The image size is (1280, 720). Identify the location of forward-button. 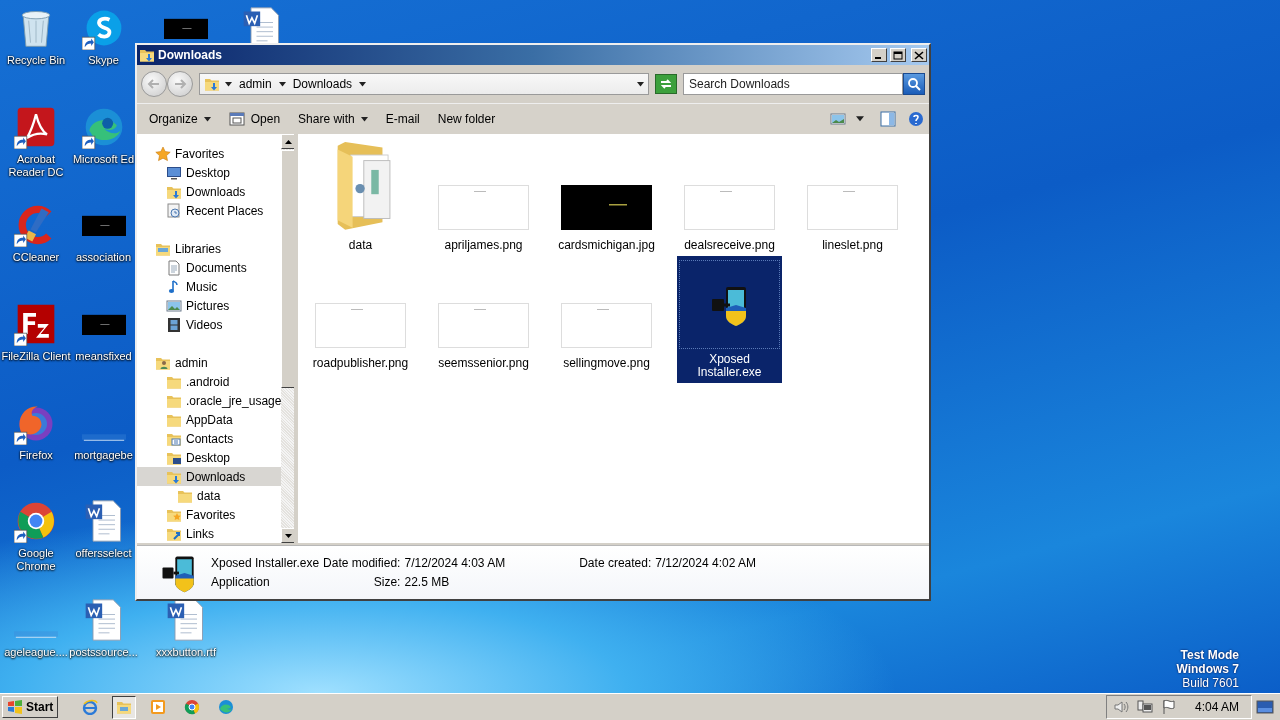
(180, 84).